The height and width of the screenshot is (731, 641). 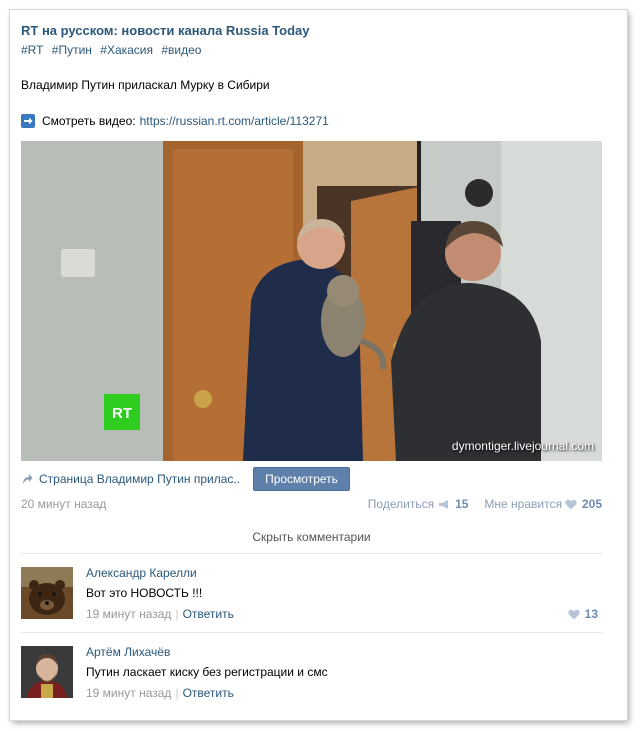 What do you see at coordinates (141, 573) in the screenshot?
I see `comment-author: Александр Карелли` at bounding box center [141, 573].